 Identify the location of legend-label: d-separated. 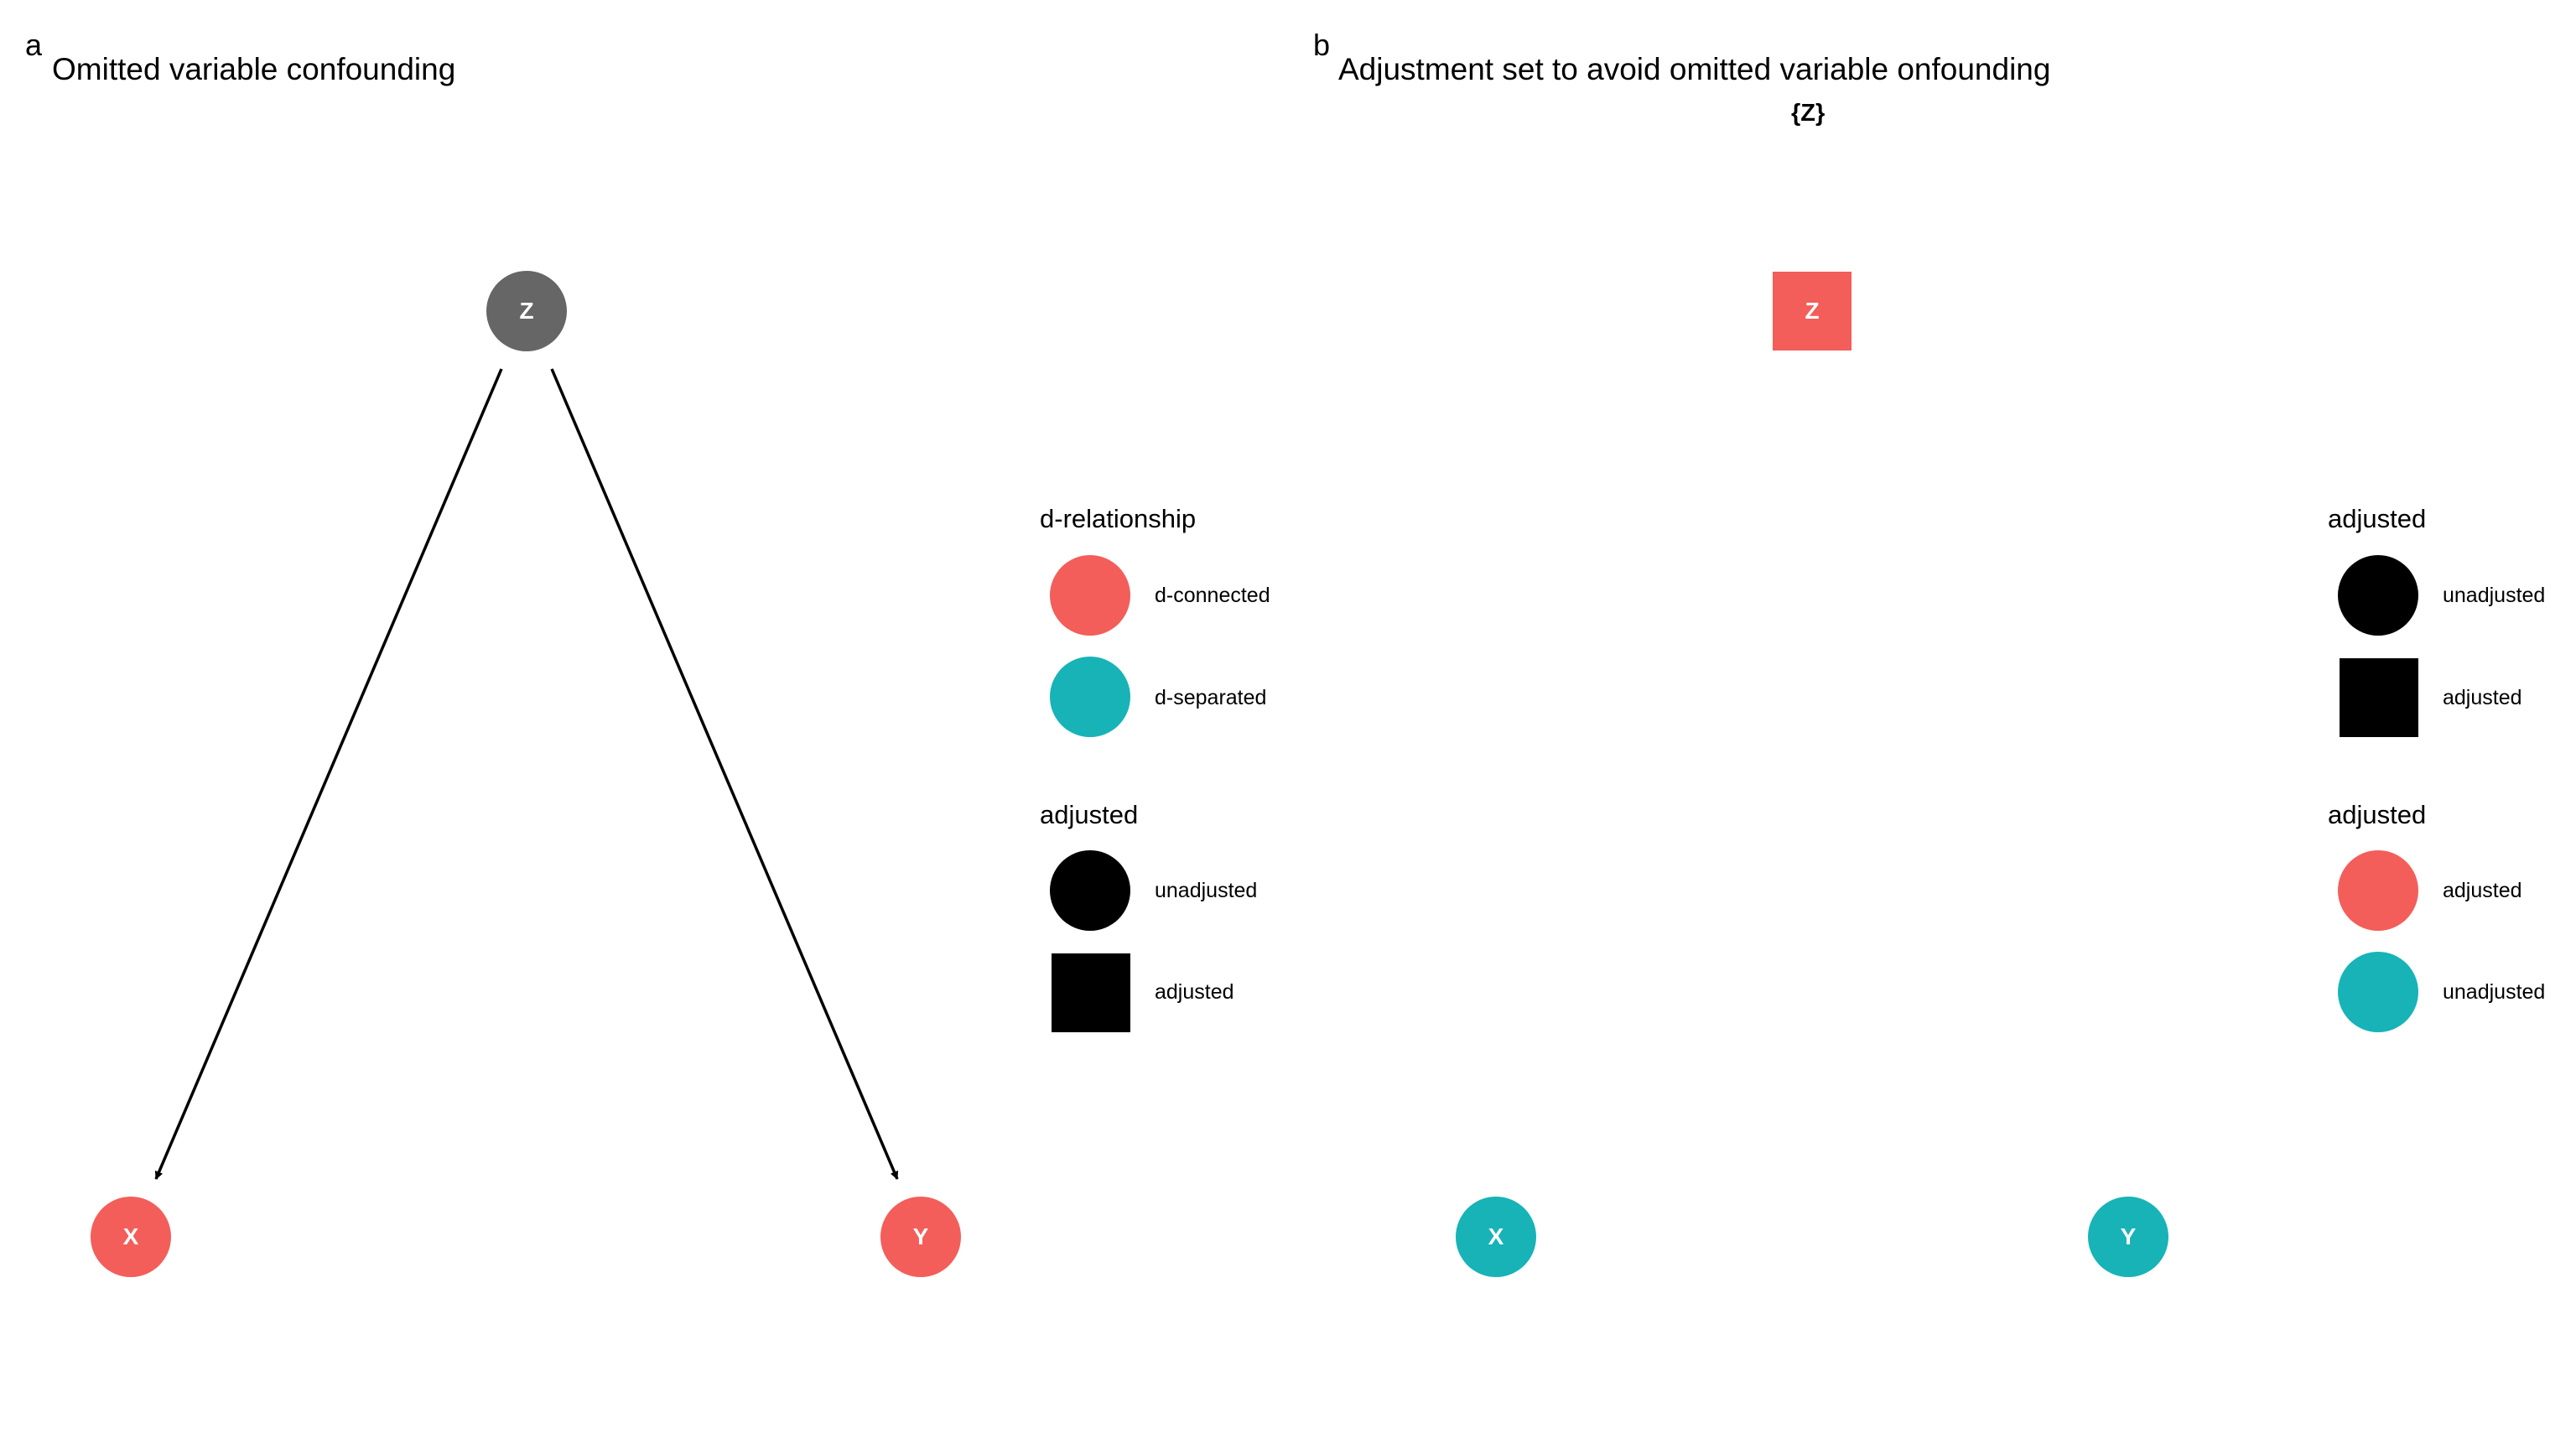
(1211, 697).